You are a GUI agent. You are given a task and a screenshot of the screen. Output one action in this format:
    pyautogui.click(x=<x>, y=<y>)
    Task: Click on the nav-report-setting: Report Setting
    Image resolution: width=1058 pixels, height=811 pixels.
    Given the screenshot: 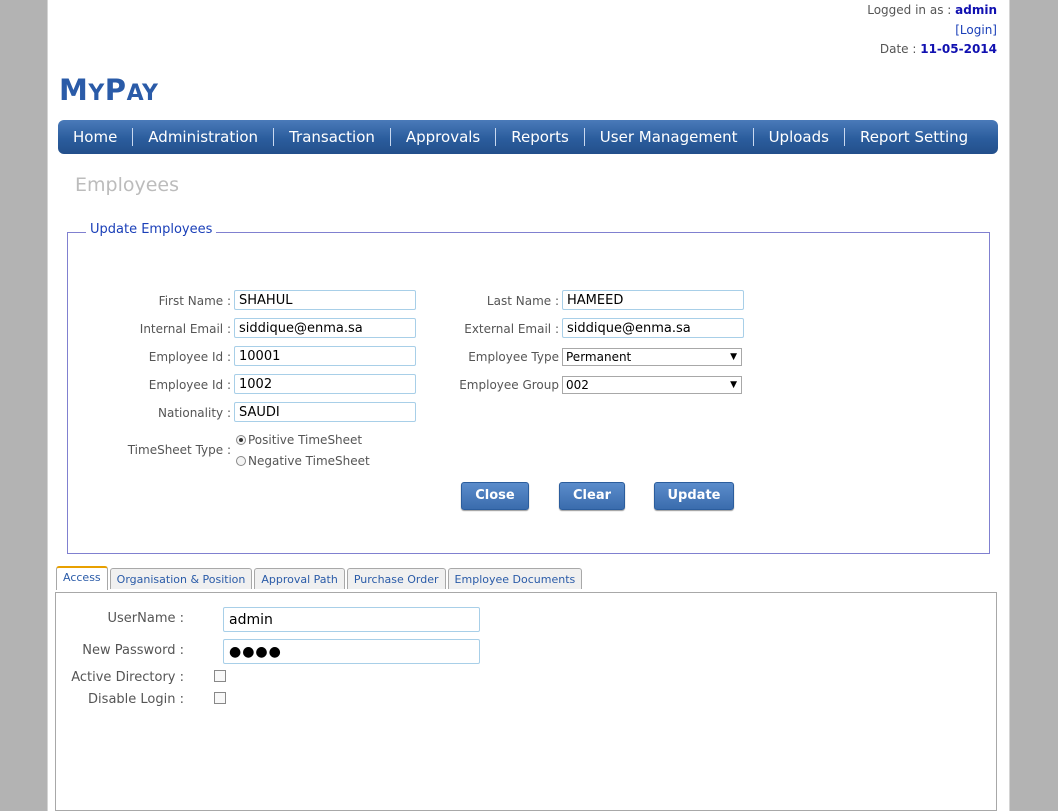 What is the action you would take?
    pyautogui.click(x=914, y=137)
    